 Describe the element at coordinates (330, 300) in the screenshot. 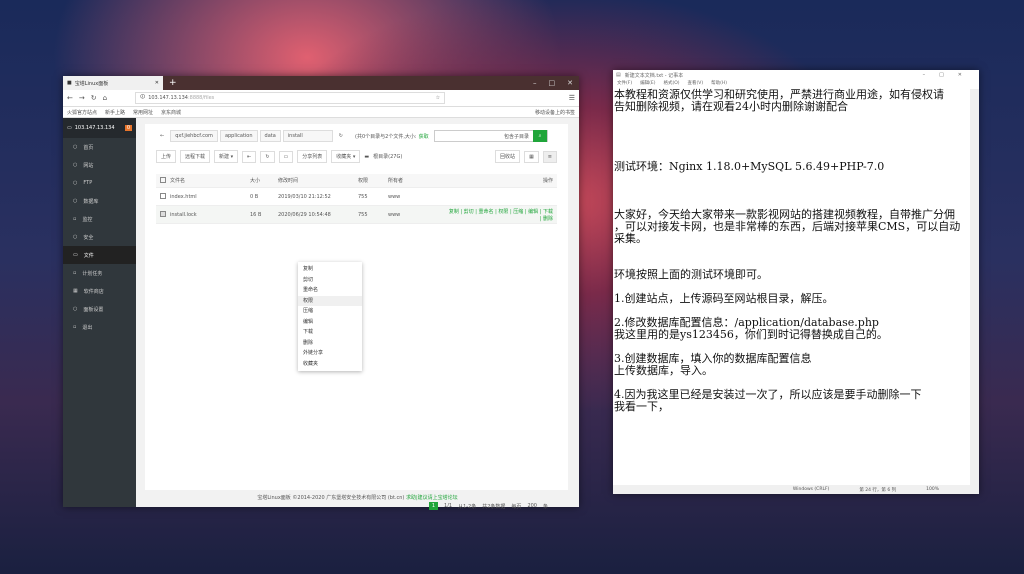

I see `menu-item-permission: 权限` at that location.